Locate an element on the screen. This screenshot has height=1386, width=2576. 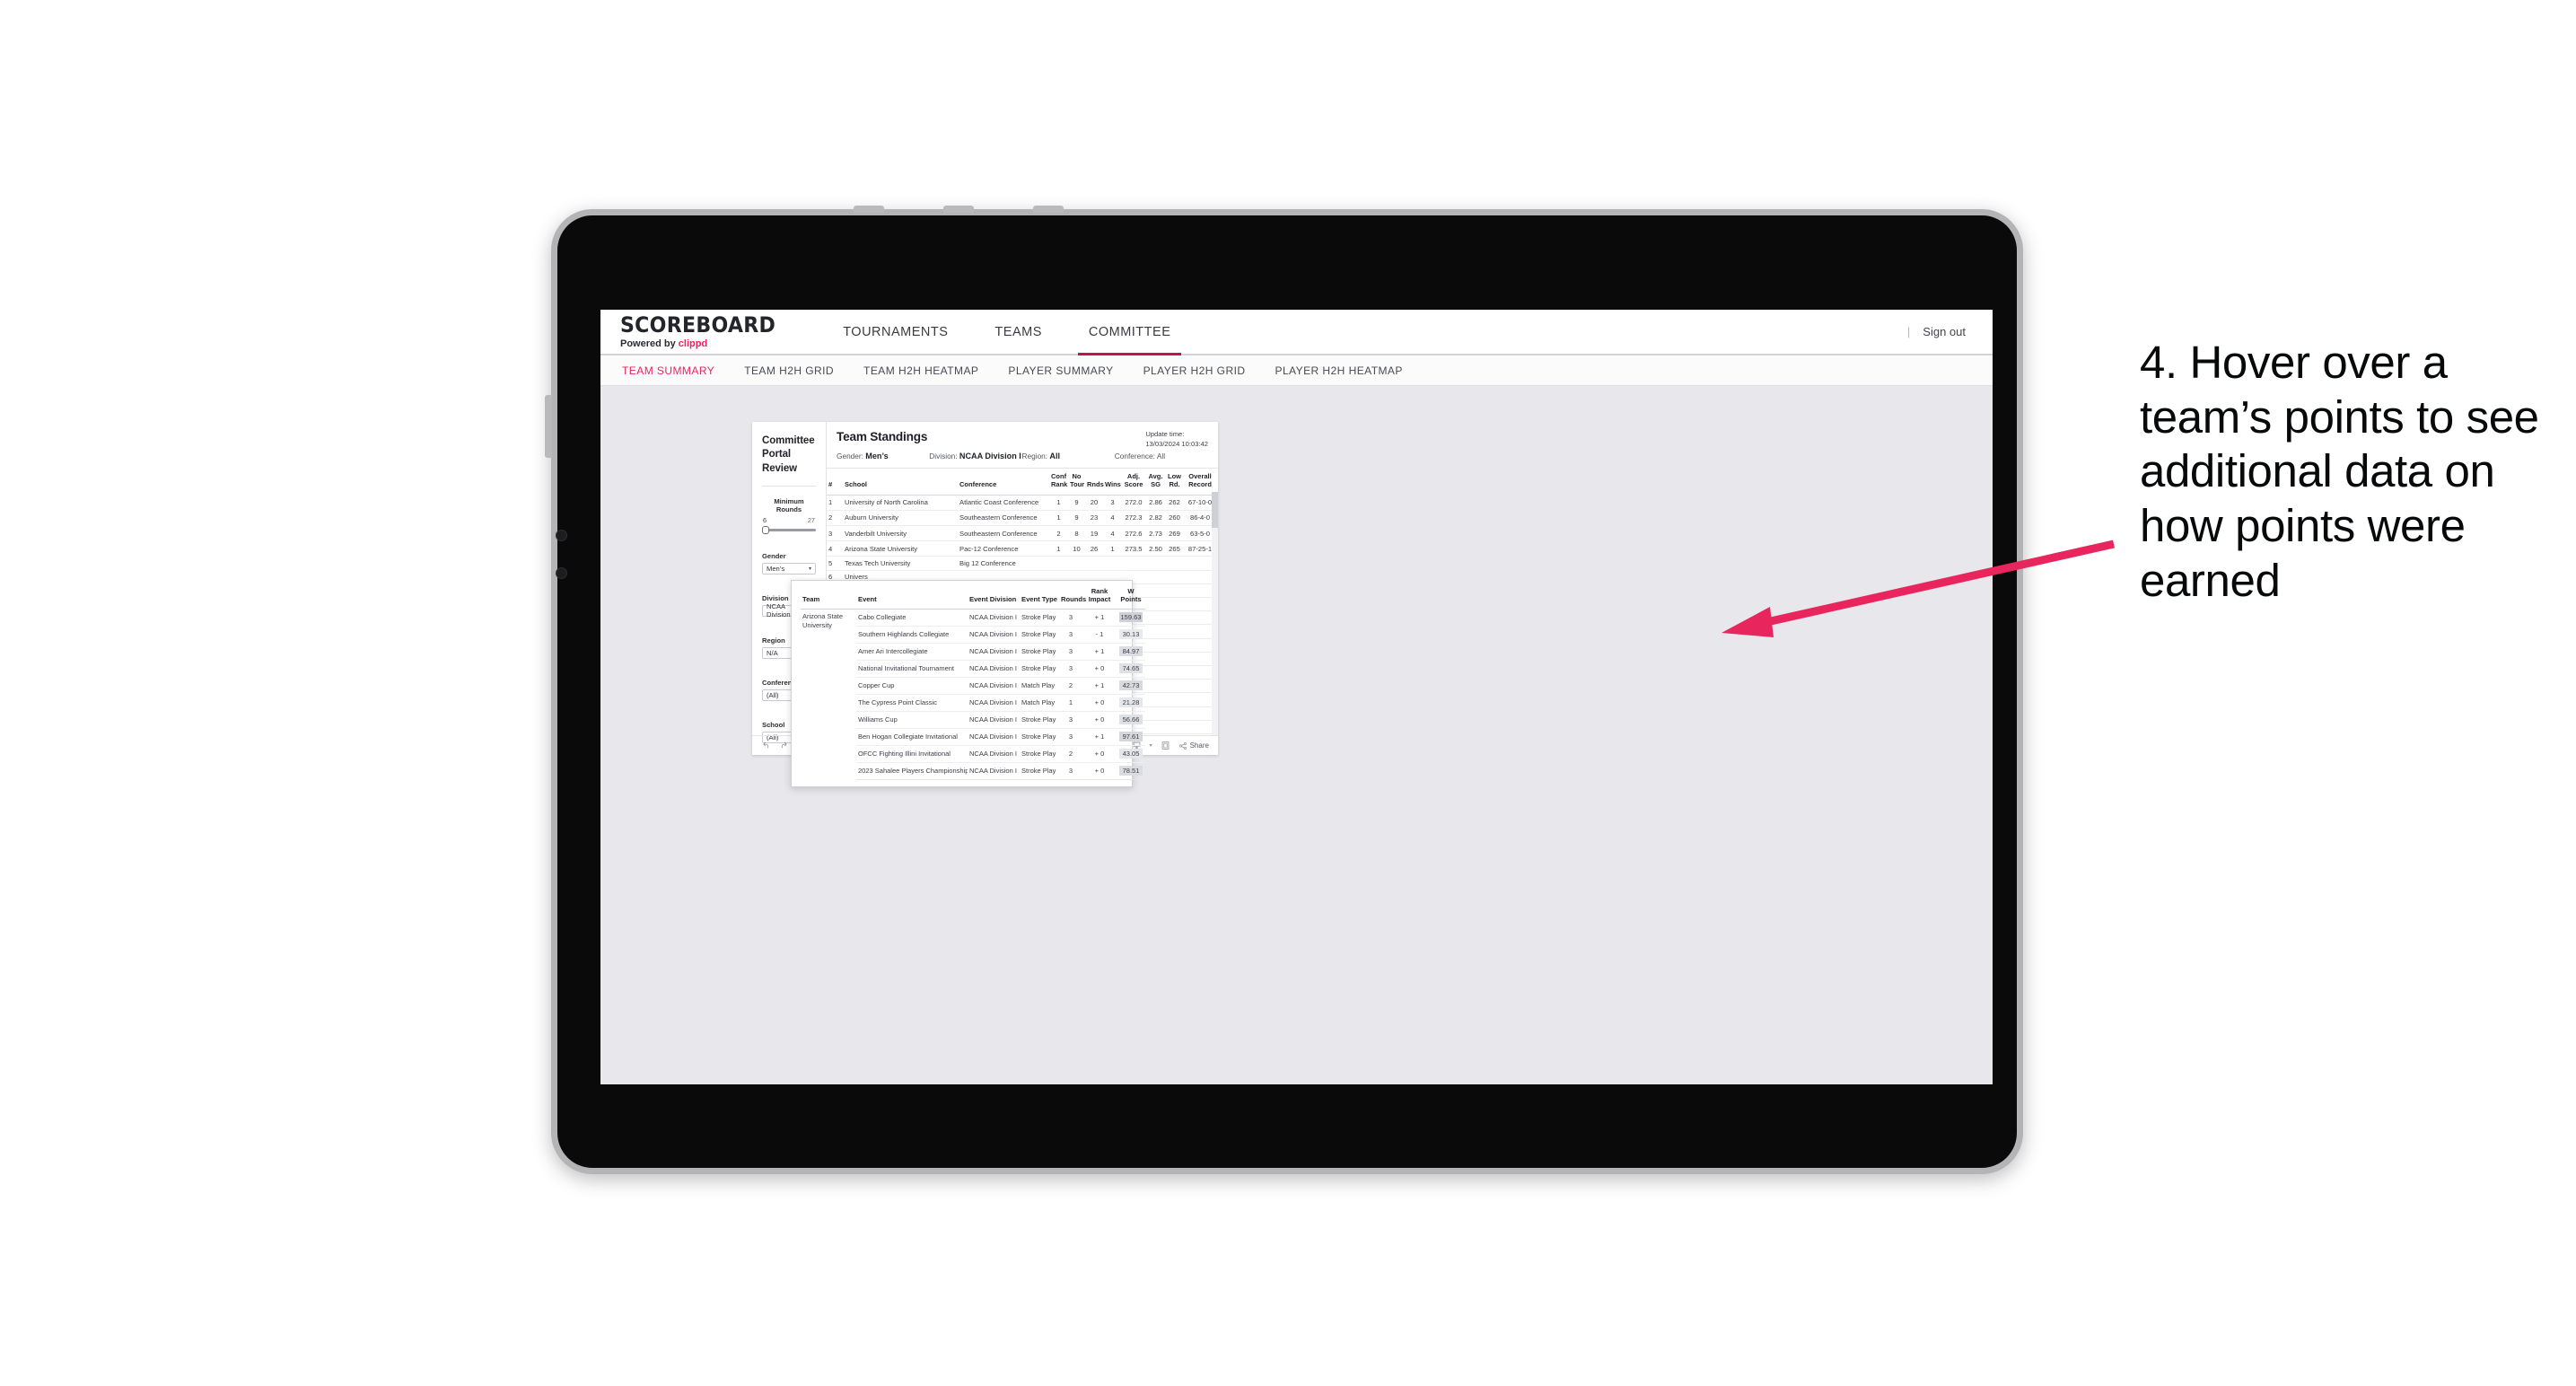
cell-1: Auburn University is located at coordinates (900, 518).